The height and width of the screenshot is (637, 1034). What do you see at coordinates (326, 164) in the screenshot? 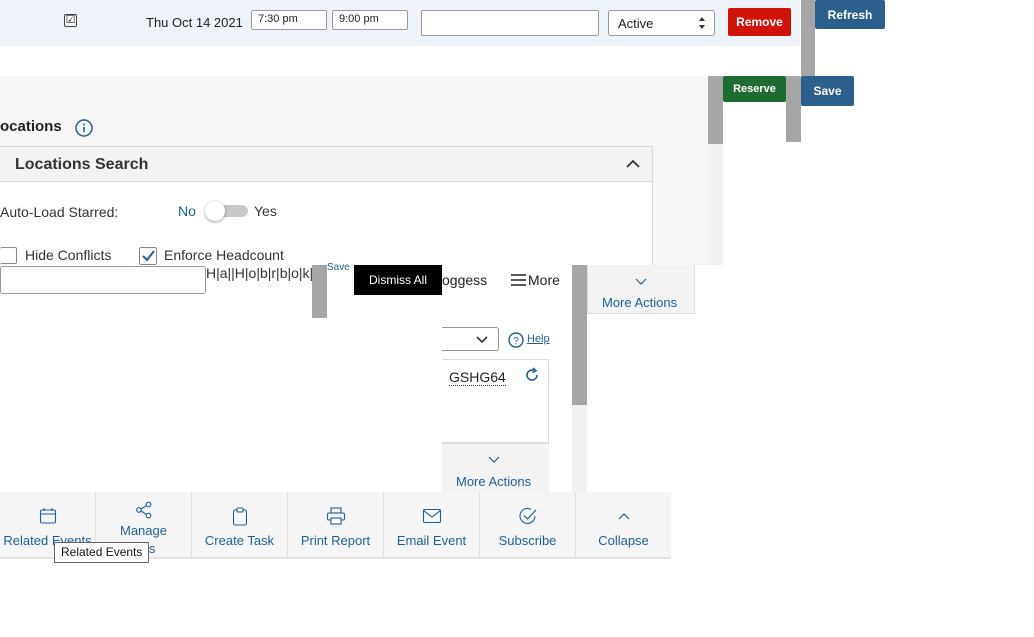
I see `locations-search-header: Locations Search` at bounding box center [326, 164].